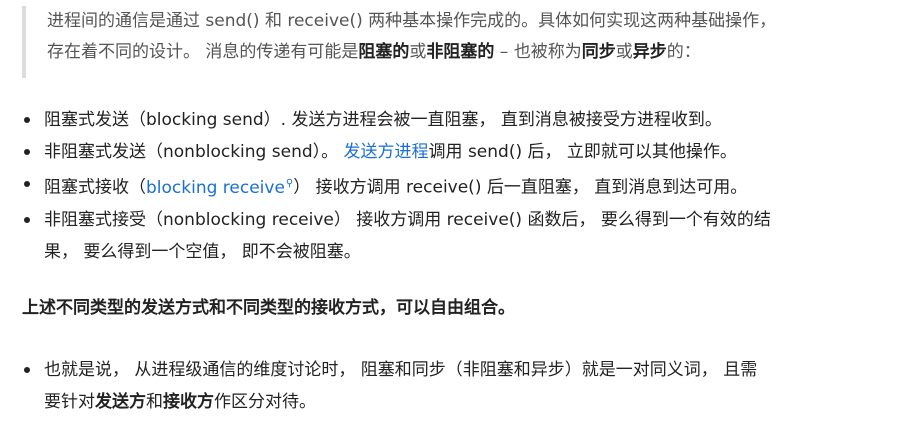 Image resolution: width=913 pixels, height=436 pixels. Describe the element at coordinates (384, 52) in the screenshot. I see `bold-blocking: 阻塞的` at that location.